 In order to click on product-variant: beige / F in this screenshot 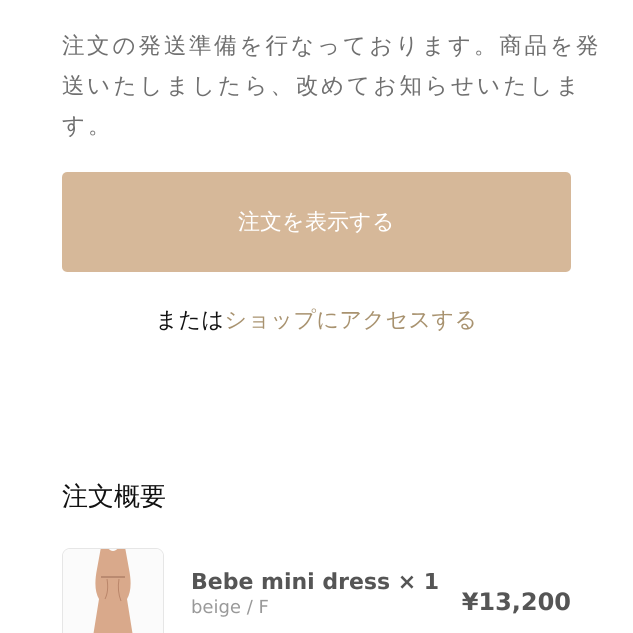, I will do `click(230, 607)`.